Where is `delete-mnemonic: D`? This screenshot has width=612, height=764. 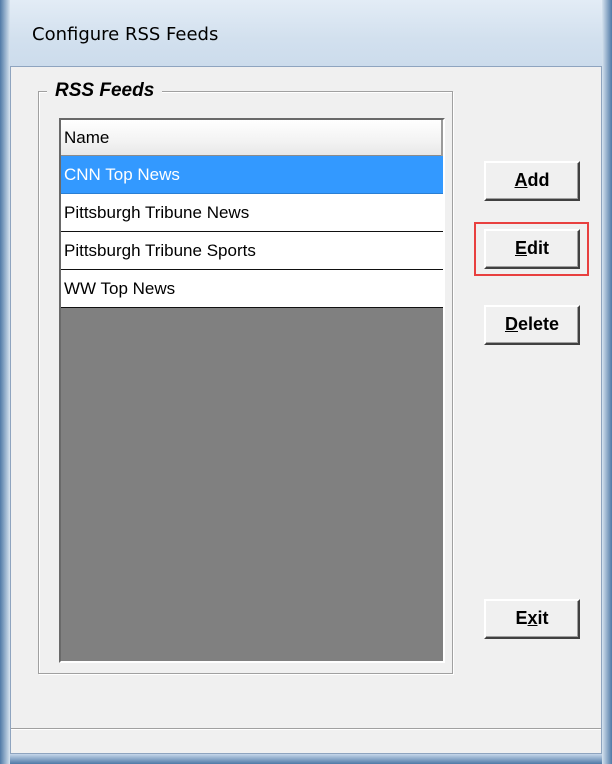 delete-mnemonic: D is located at coordinates (511, 324).